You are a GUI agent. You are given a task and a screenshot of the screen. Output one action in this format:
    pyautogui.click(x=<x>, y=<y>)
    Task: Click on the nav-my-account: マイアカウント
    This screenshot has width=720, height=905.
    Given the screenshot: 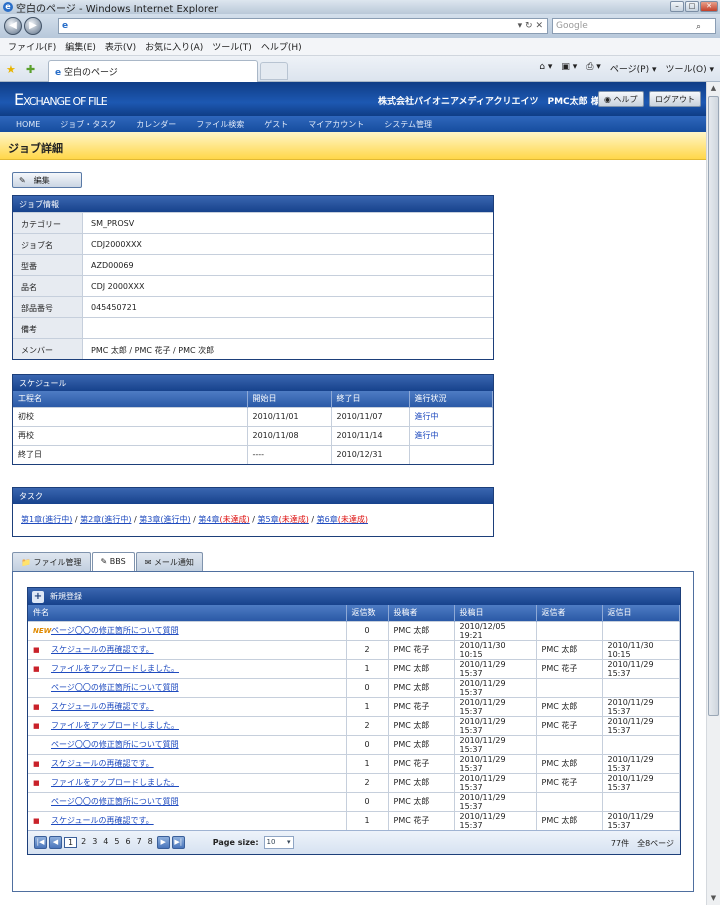 What is the action you would take?
    pyautogui.click(x=336, y=124)
    